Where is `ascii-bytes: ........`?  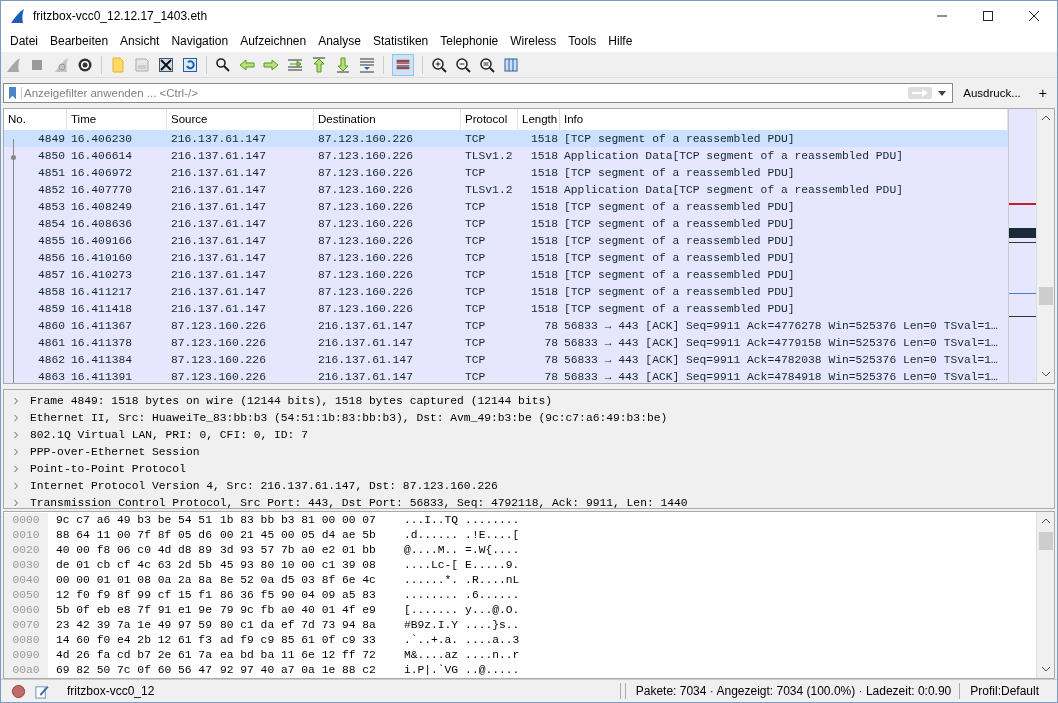
ascii-bytes: ........ is located at coordinates (492, 520).